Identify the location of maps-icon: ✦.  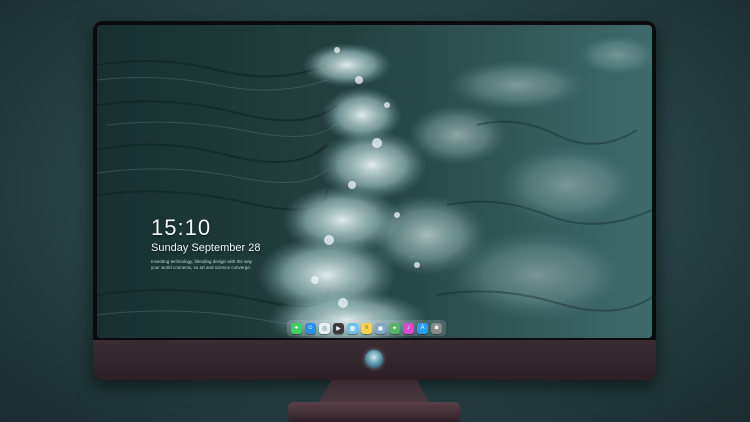
(394, 328).